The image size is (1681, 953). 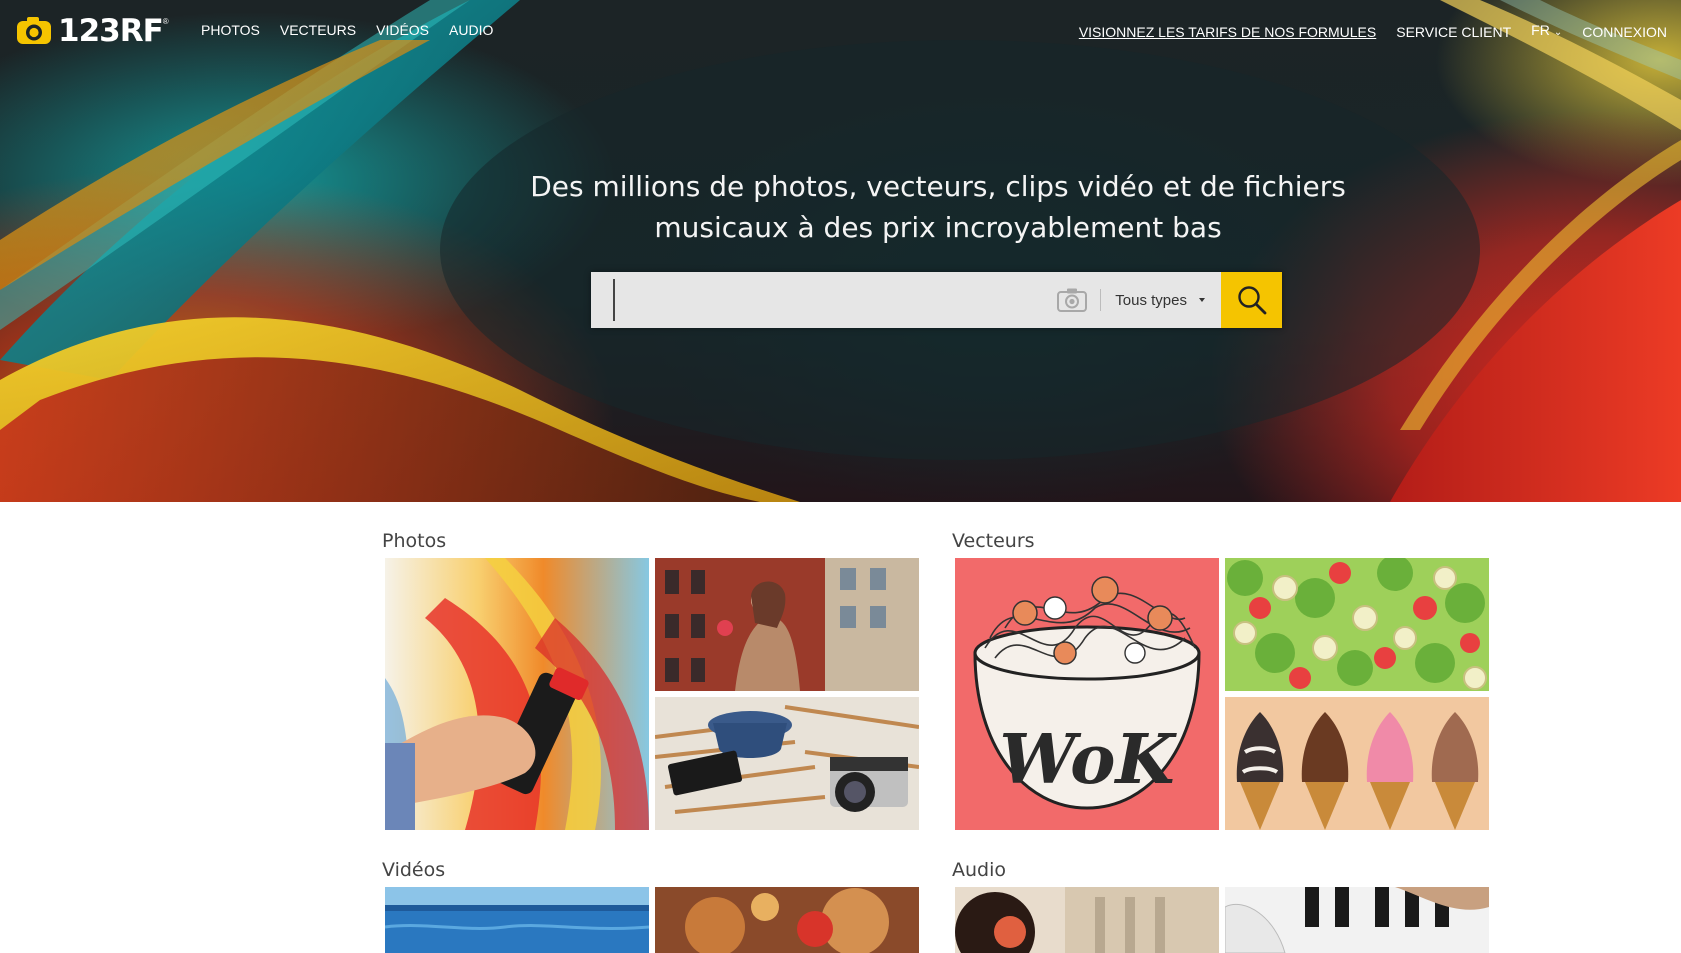 I want to click on wok-illustration: WoK, so click(x=1087, y=694).